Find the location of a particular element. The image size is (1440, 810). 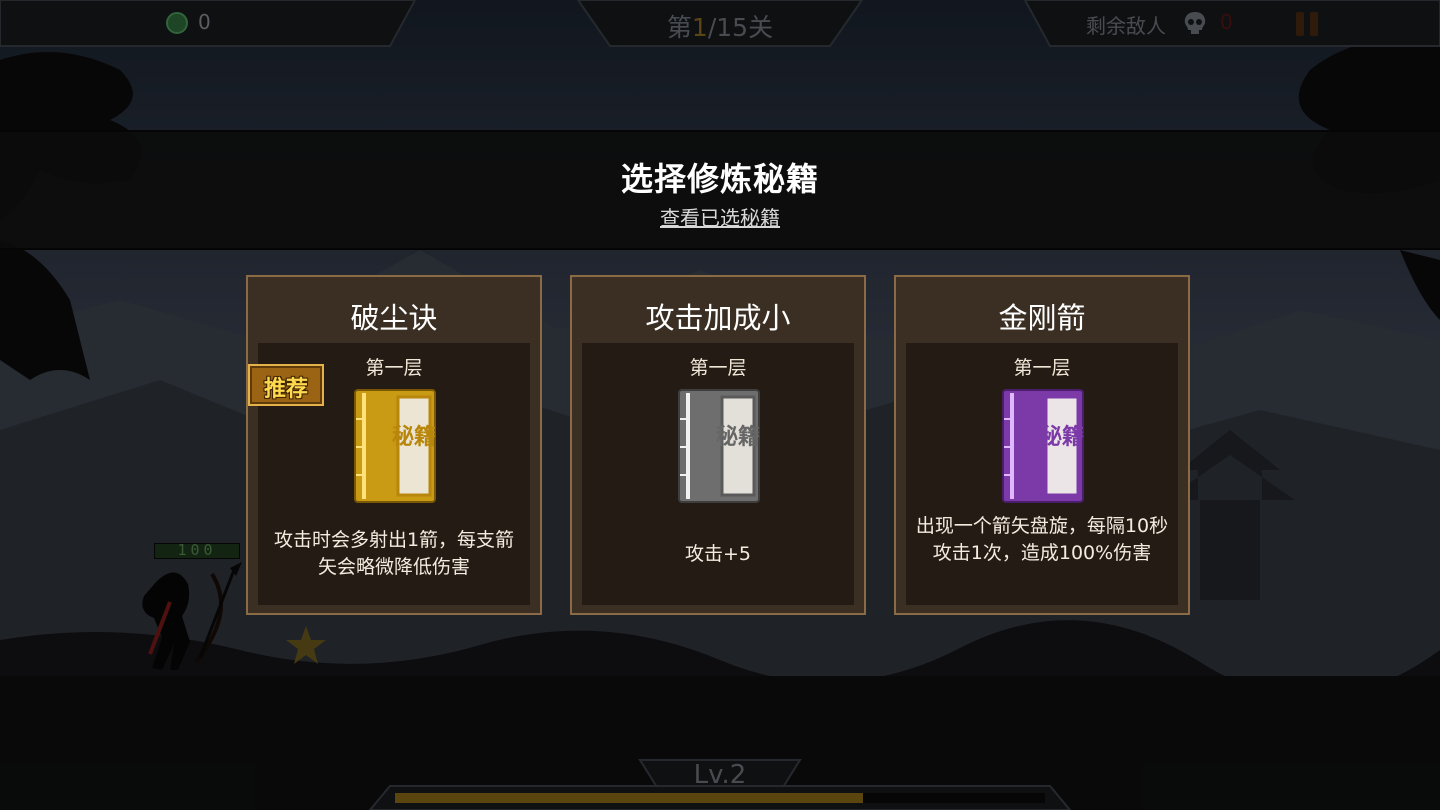

card-body: 第一层 秘籍 攻击+5 is located at coordinates (718, 474).